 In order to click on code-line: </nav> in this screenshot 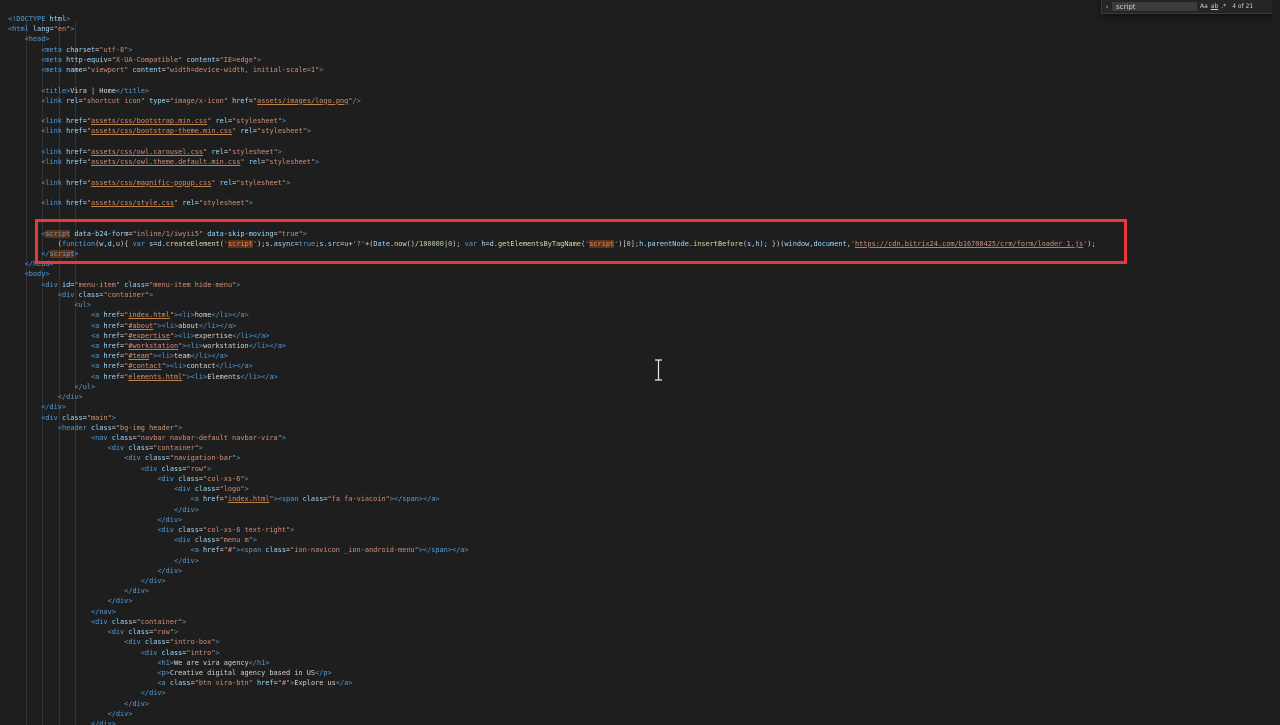, I will do `click(552, 612)`.